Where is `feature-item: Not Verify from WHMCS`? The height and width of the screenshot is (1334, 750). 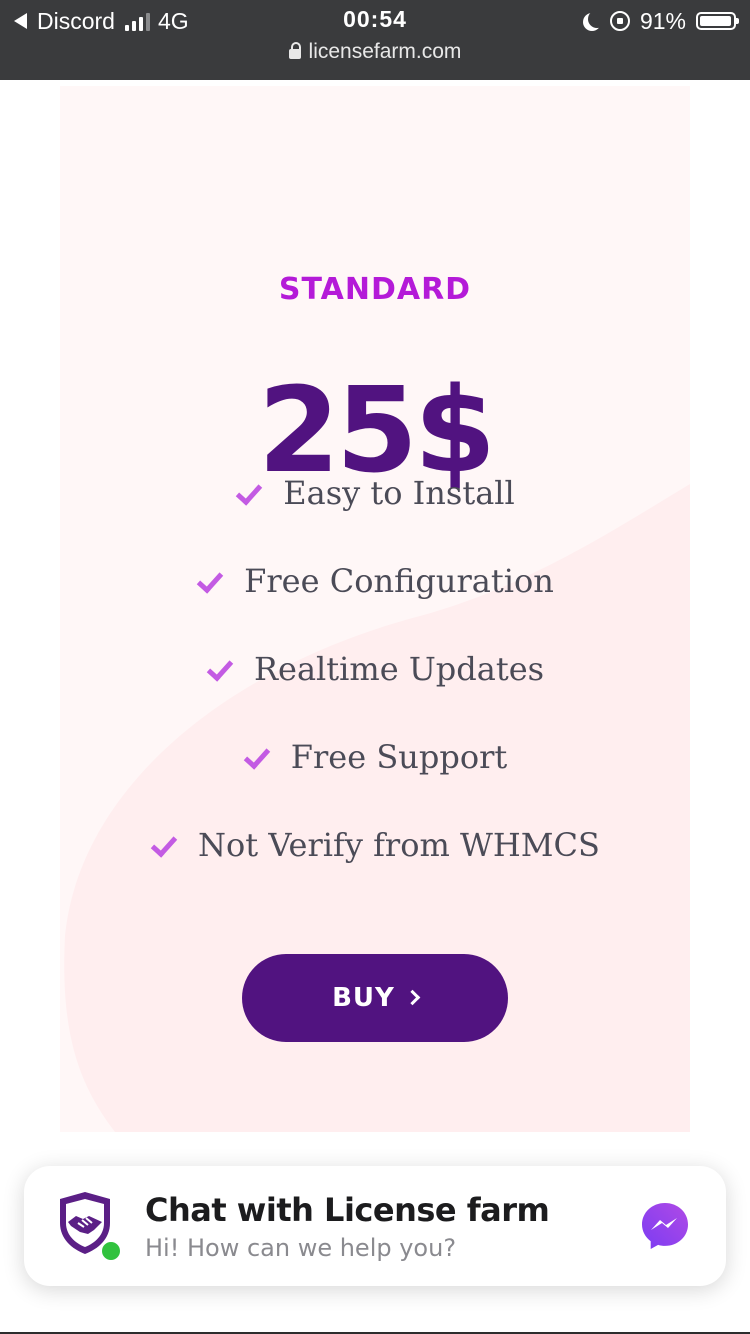 feature-item: Not Verify from WHMCS is located at coordinates (375, 845).